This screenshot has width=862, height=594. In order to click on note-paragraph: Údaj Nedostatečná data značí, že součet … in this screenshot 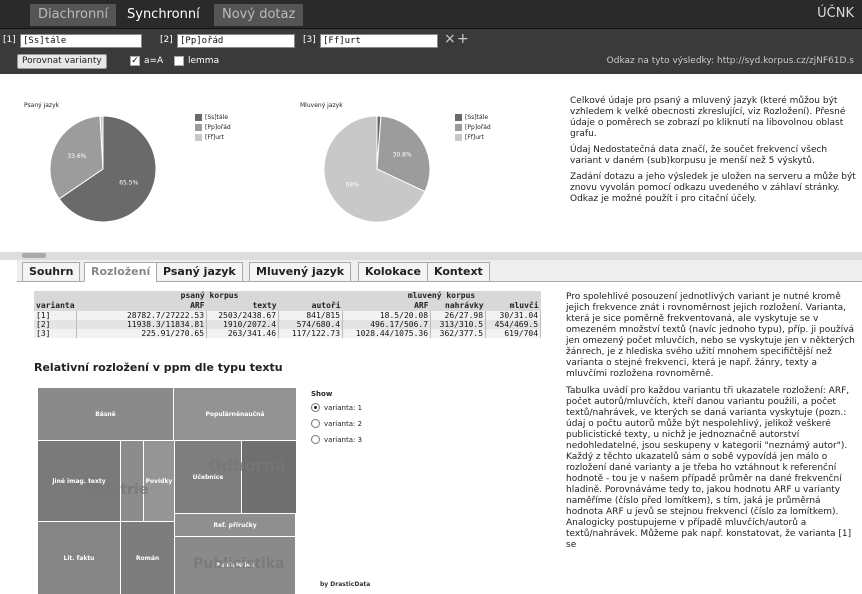, I will do `click(699, 155)`.